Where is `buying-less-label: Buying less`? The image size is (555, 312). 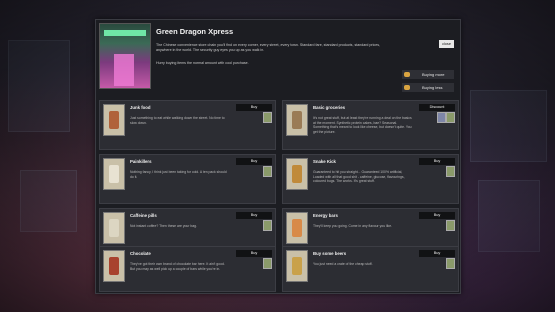 buying-less-label: Buying less is located at coordinates (432, 87).